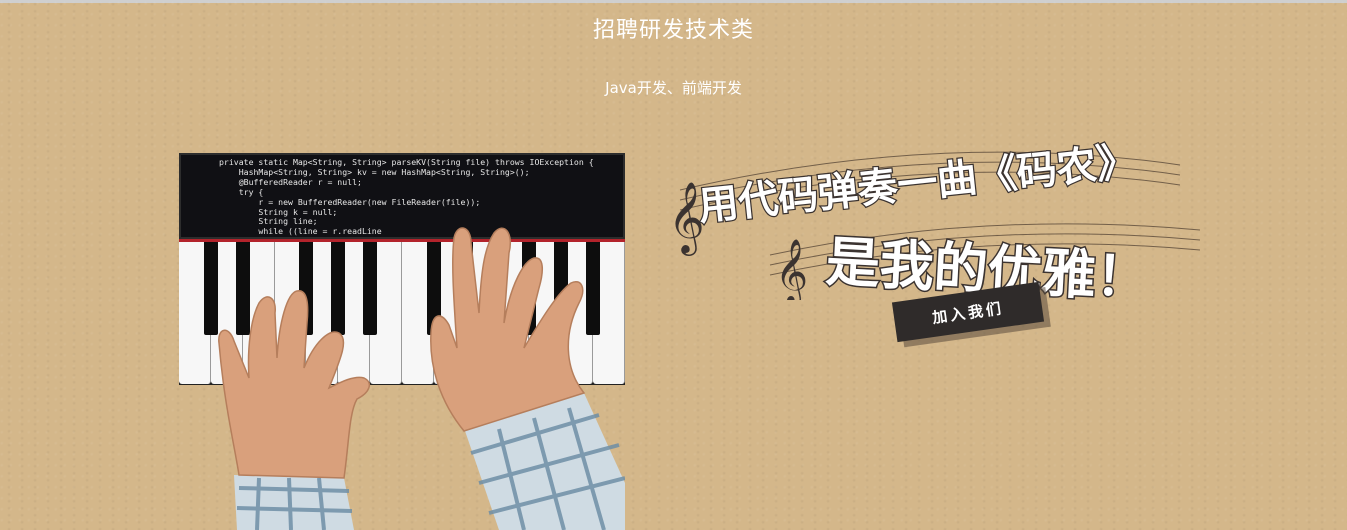 The image size is (1347, 530). Describe the element at coordinates (294, 384) in the screenshot. I see `left-hand` at that location.